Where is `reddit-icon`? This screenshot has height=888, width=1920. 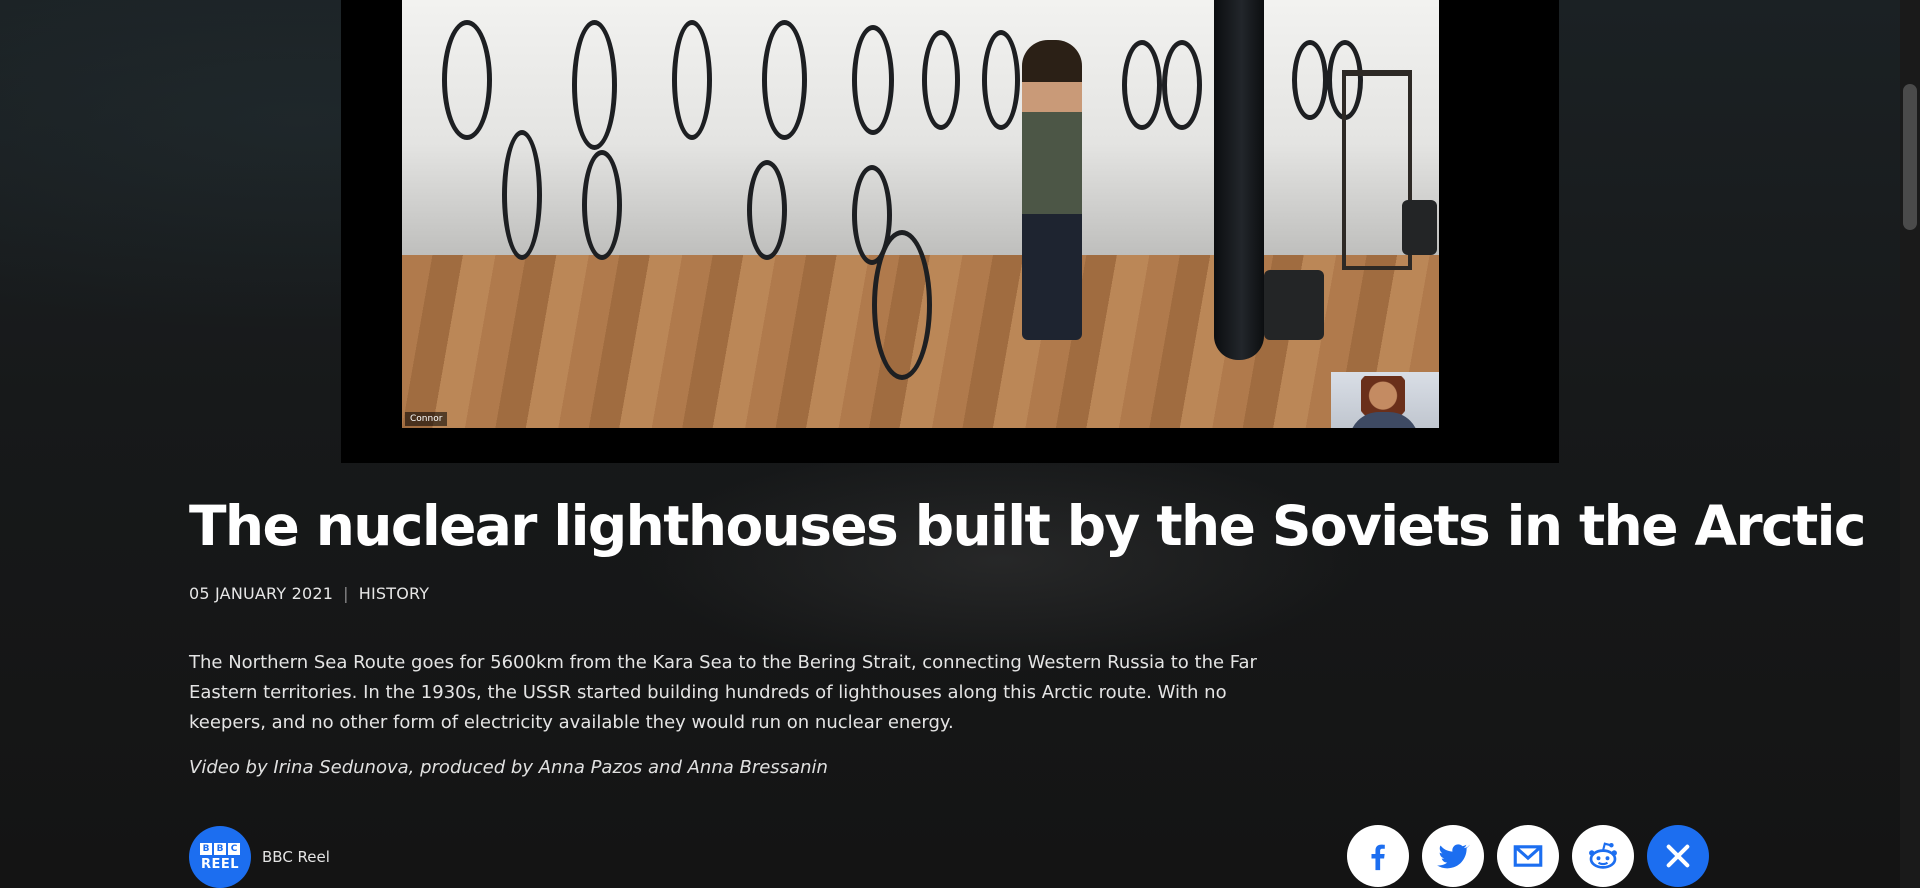
reddit-icon is located at coordinates (1603, 855).